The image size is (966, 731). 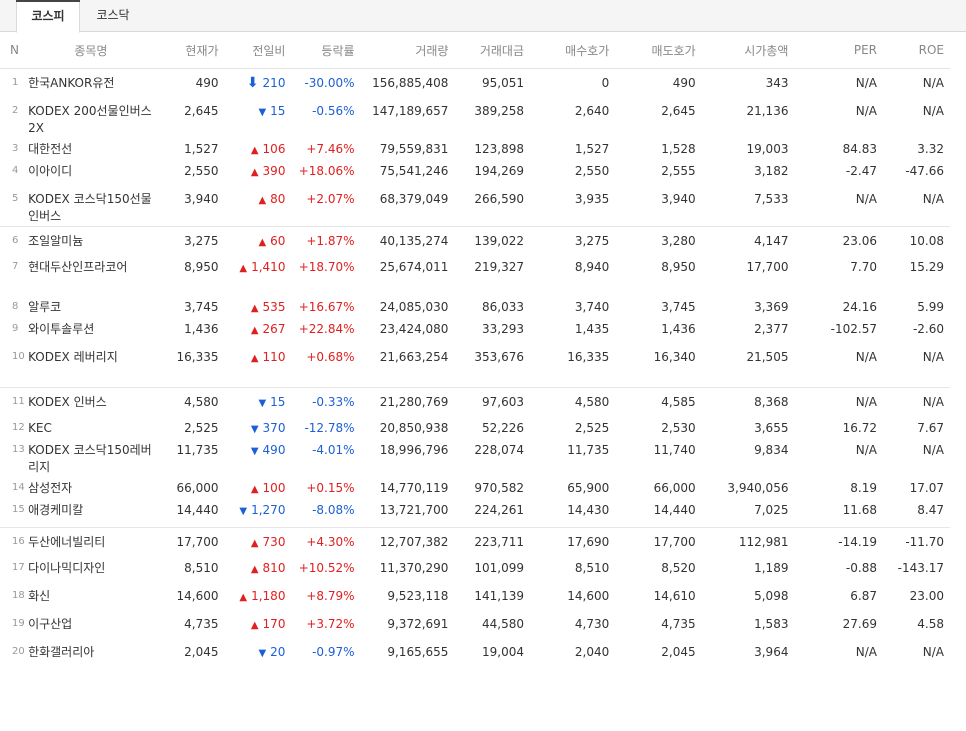 What do you see at coordinates (201, 624) in the screenshot?
I see `current-price: 4,735` at bounding box center [201, 624].